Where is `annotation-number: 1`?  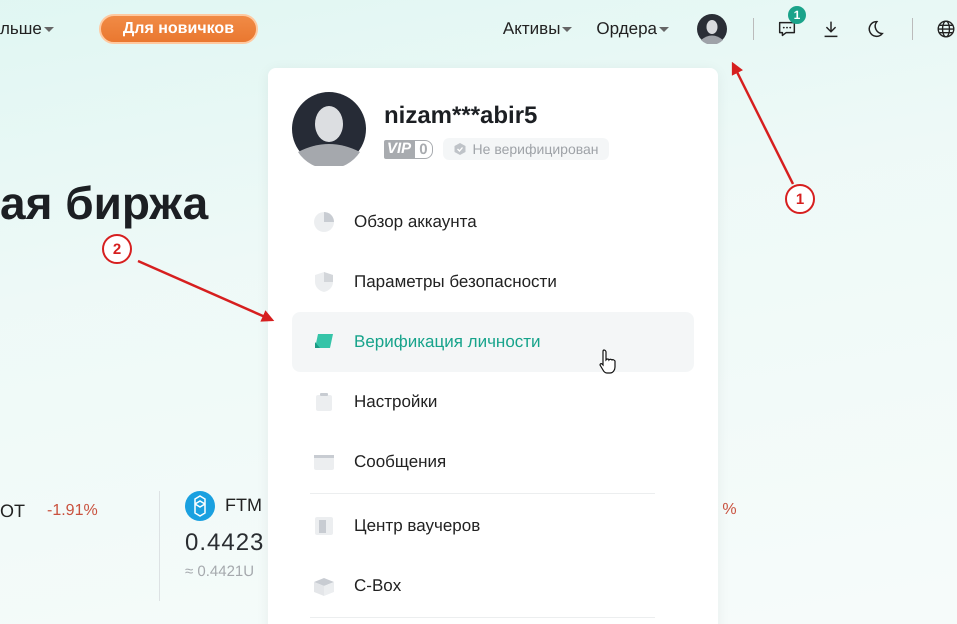 annotation-number: 1 is located at coordinates (800, 199).